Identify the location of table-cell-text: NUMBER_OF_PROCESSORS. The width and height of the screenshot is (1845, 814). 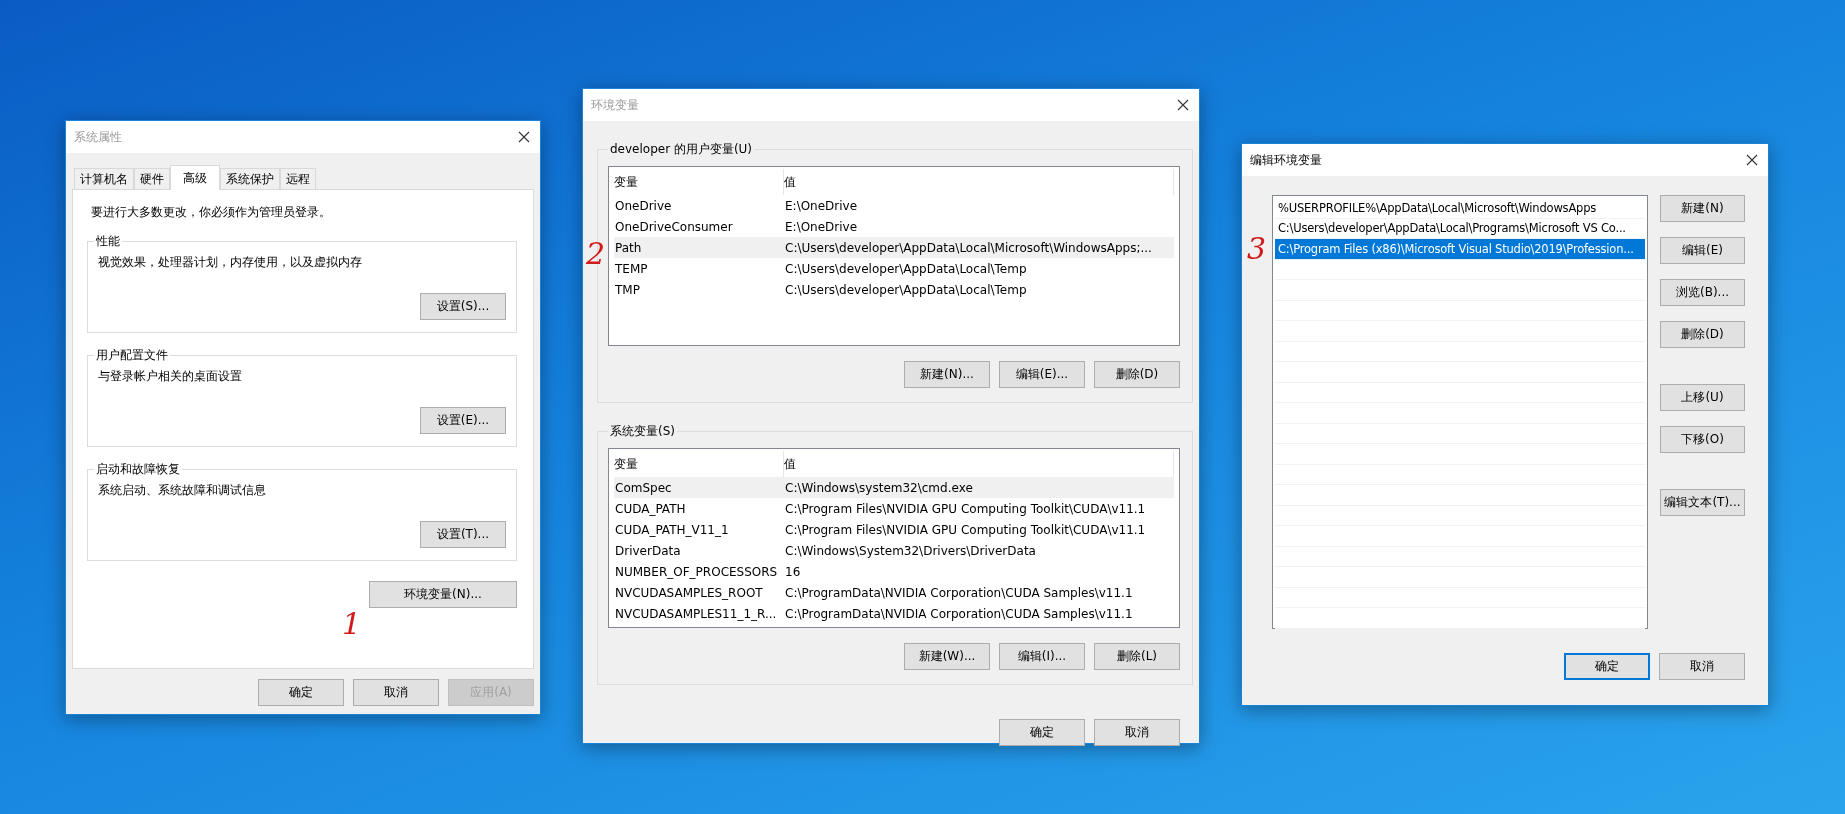
(696, 571).